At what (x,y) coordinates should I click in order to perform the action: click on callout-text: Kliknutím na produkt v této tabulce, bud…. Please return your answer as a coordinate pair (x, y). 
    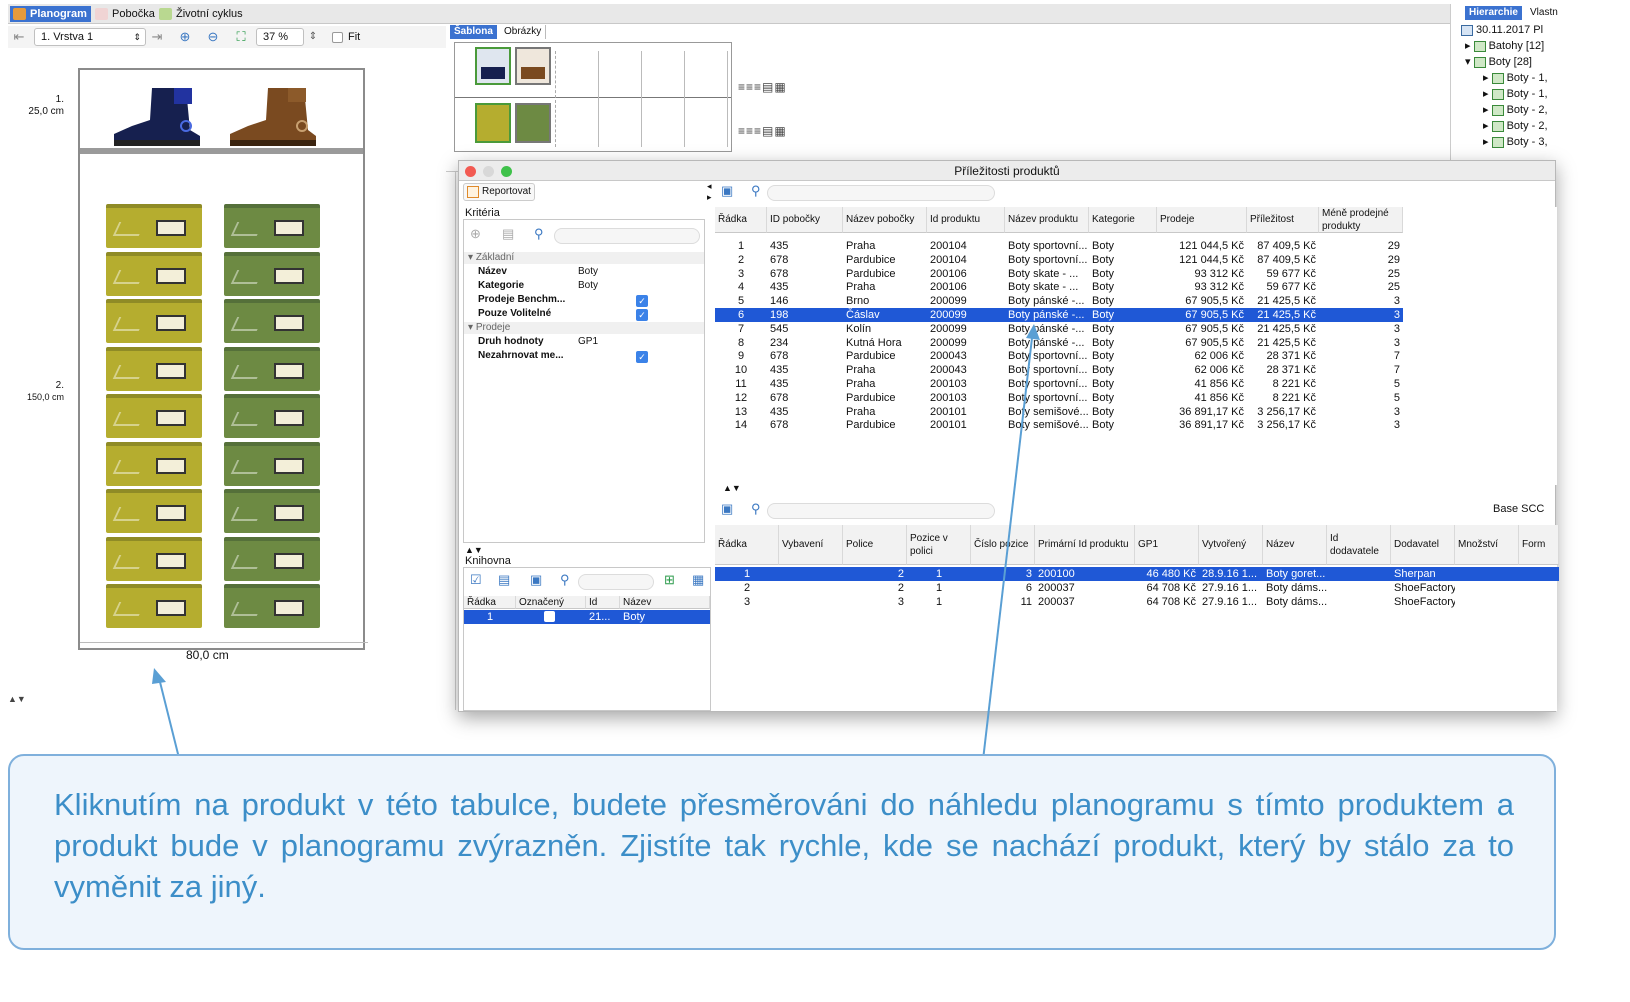
    Looking at the image, I should click on (784, 845).